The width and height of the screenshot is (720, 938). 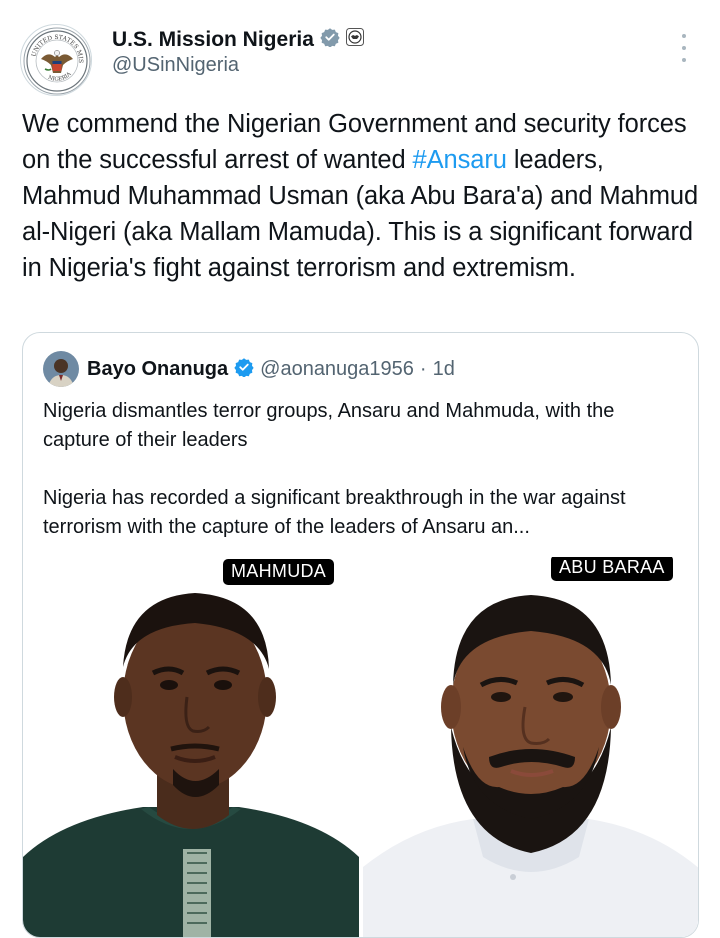 What do you see at coordinates (330, 39) in the screenshot?
I see `gray-verified-badge-icon` at bounding box center [330, 39].